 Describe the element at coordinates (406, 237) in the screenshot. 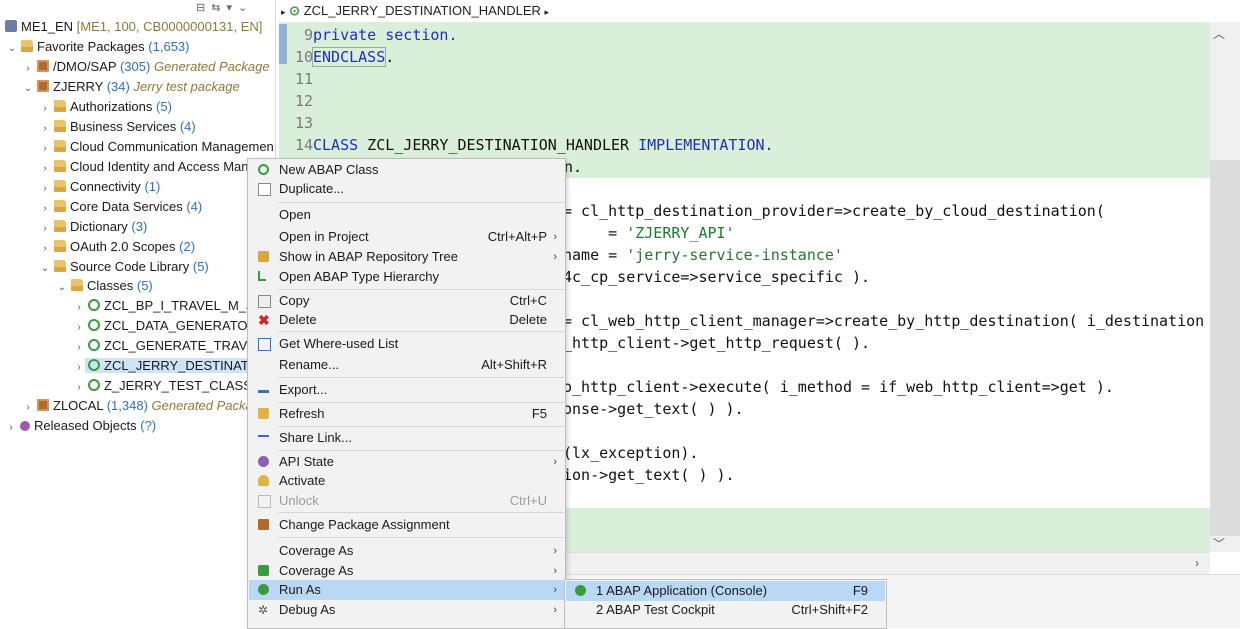

I see `menu-item-open-in-project: Open in Project Ctrl+Alt+P ›` at that location.